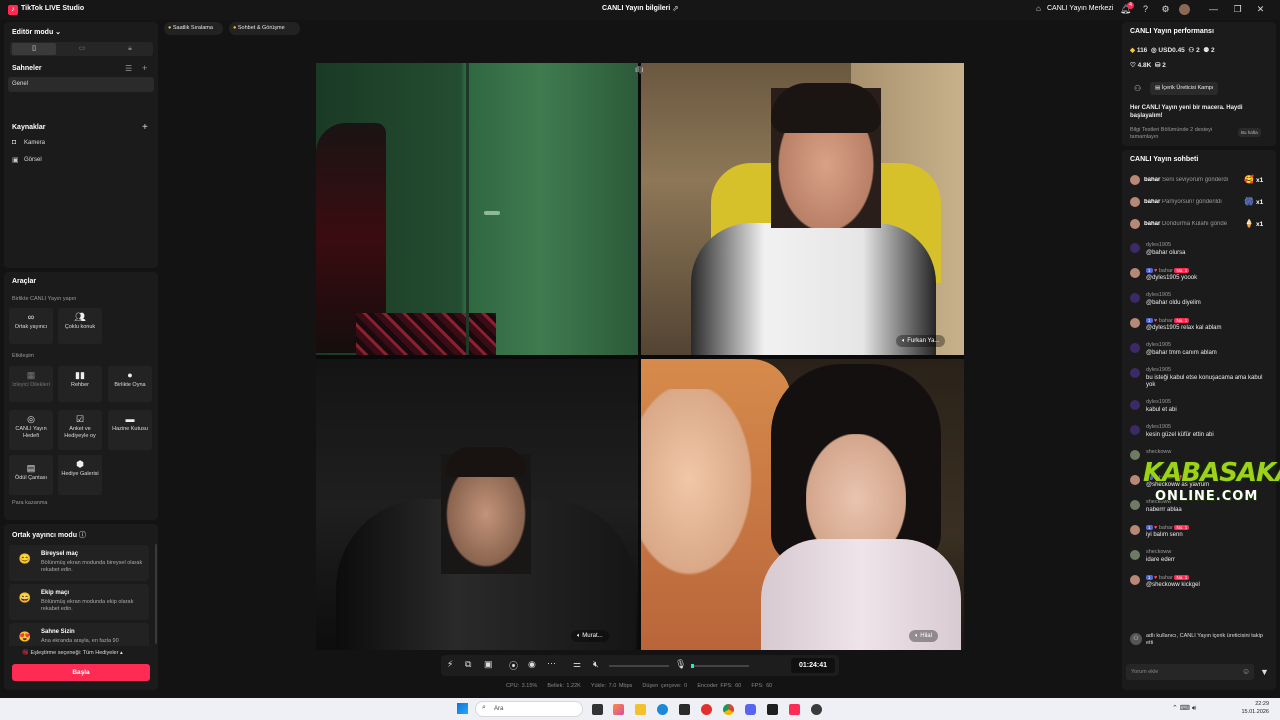 The width and height of the screenshot is (1280, 720). I want to click on tool-viewer-requests: ▦ Izleyici Dilekleri, so click(31, 384).